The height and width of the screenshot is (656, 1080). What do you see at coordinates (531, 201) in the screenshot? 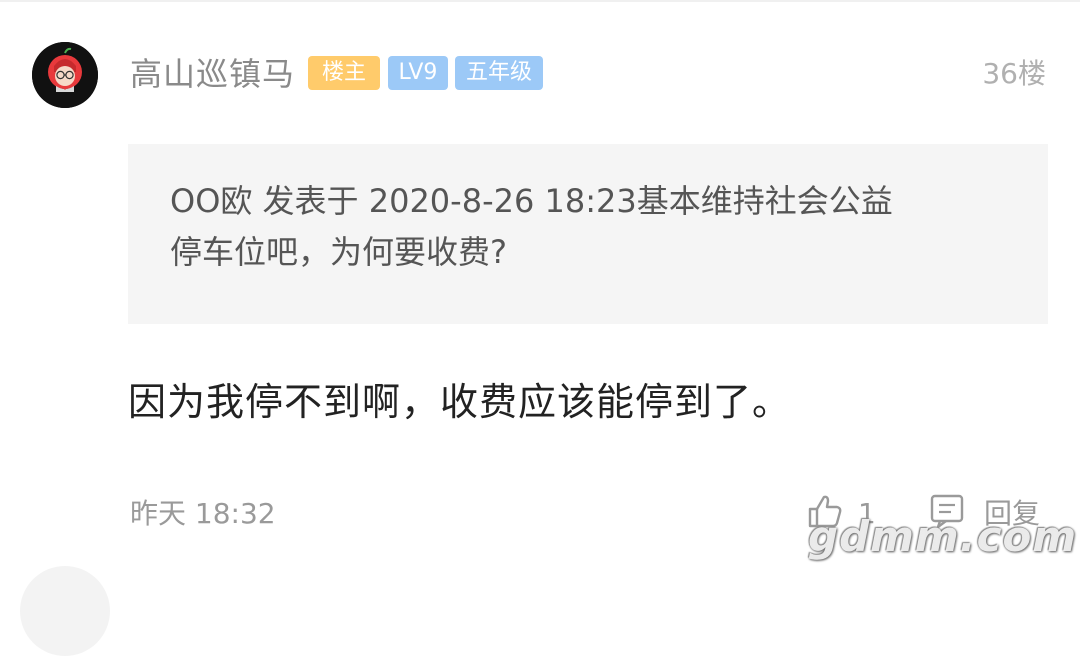
I see `quote-line-1: OO欧 发表于 2020-8-26 18:23基本维持社会公益` at bounding box center [531, 201].